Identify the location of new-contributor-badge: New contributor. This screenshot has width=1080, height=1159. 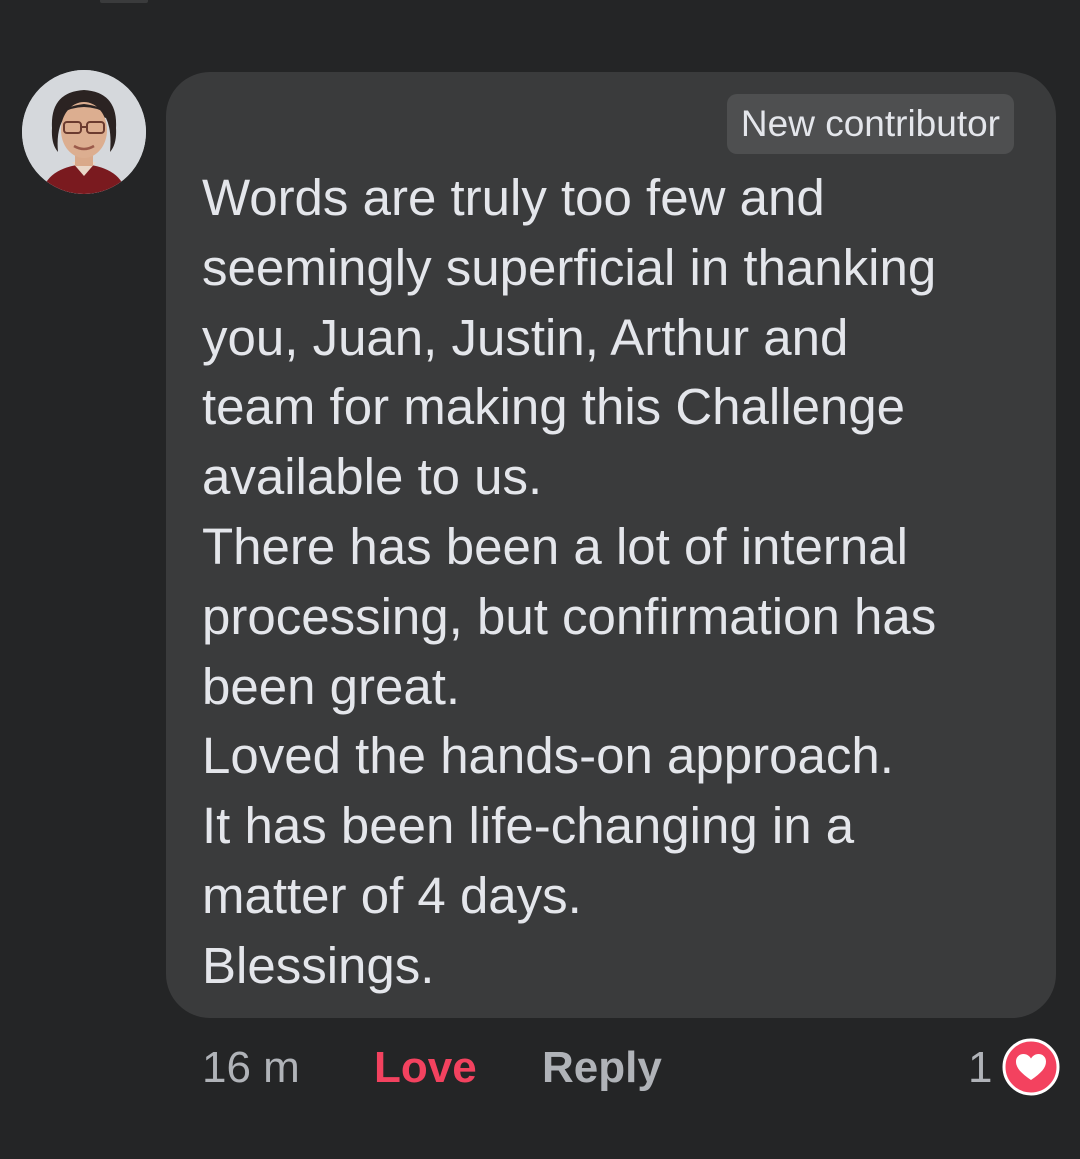
(870, 124).